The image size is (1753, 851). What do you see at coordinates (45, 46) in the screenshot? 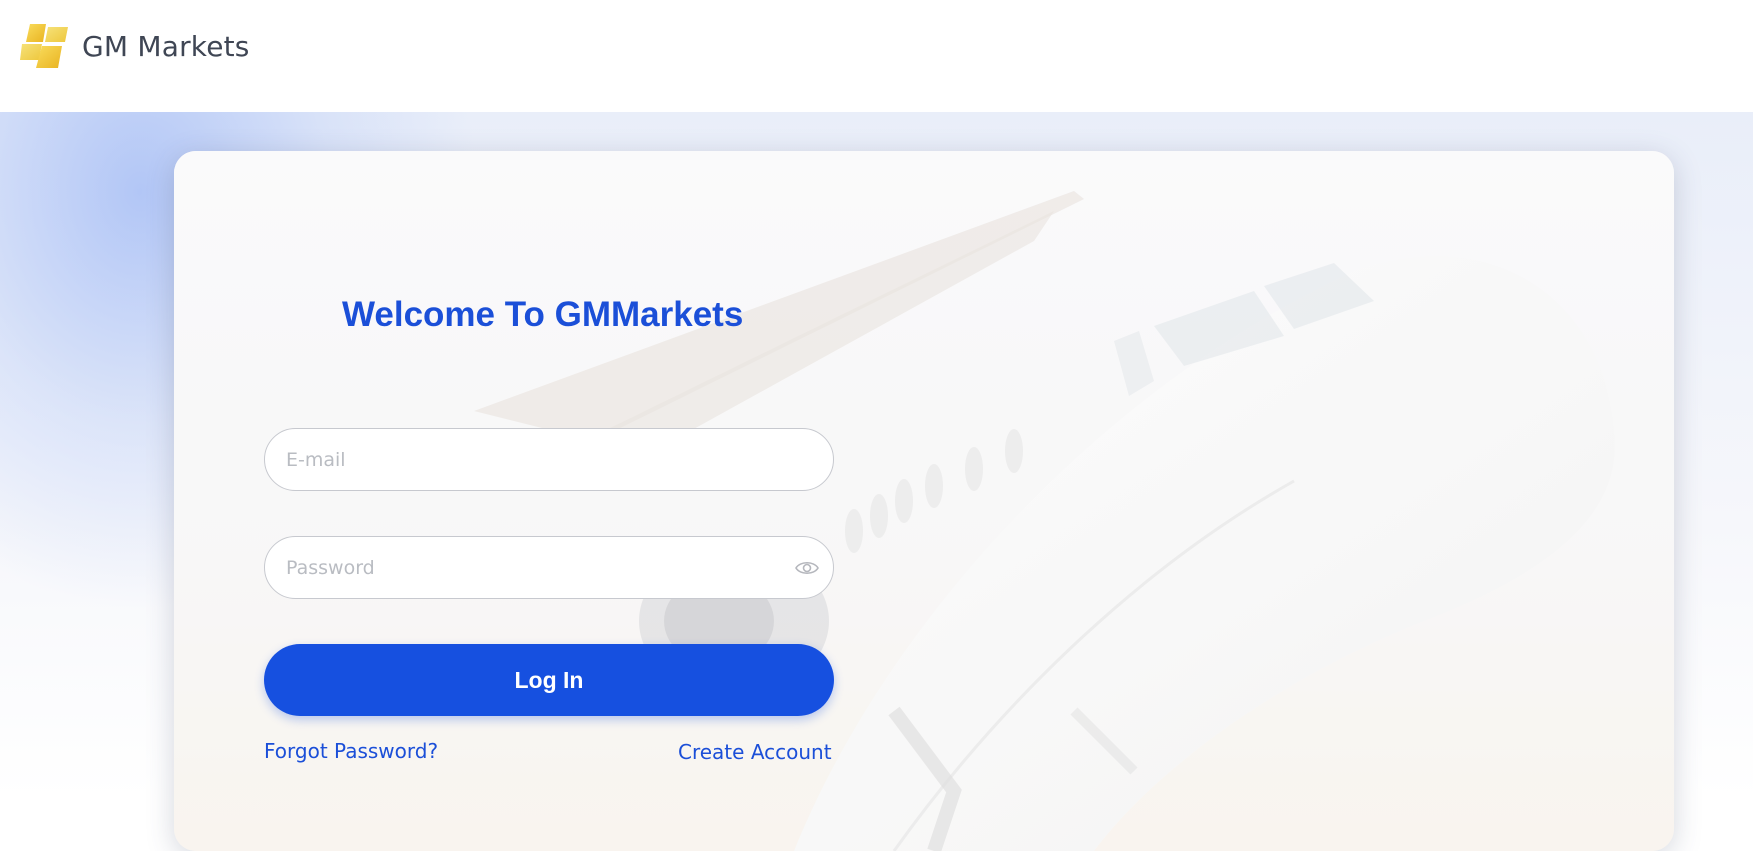
I see `gm-markets-logo-icon` at bounding box center [45, 46].